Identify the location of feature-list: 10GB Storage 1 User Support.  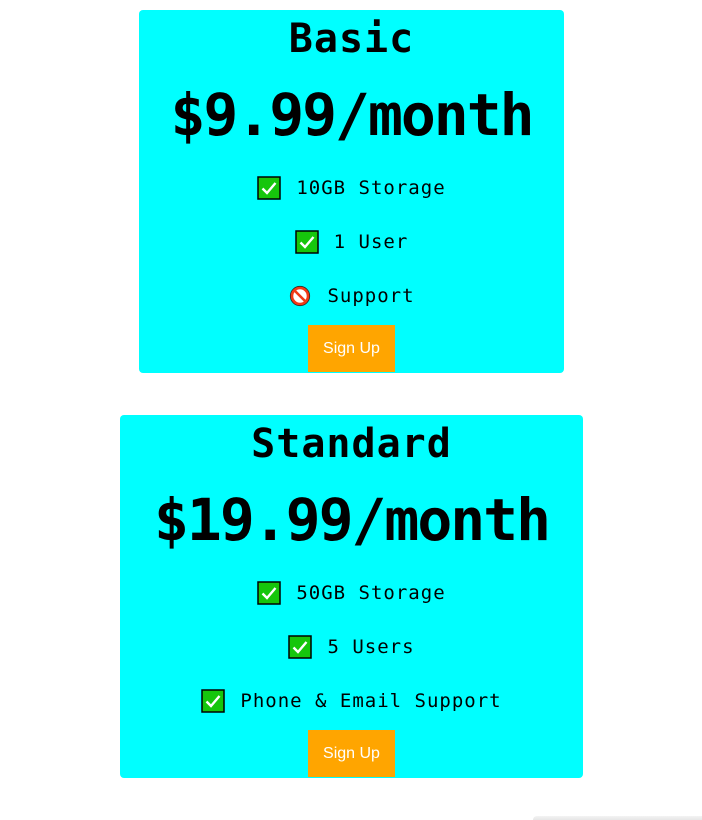
(351, 242).